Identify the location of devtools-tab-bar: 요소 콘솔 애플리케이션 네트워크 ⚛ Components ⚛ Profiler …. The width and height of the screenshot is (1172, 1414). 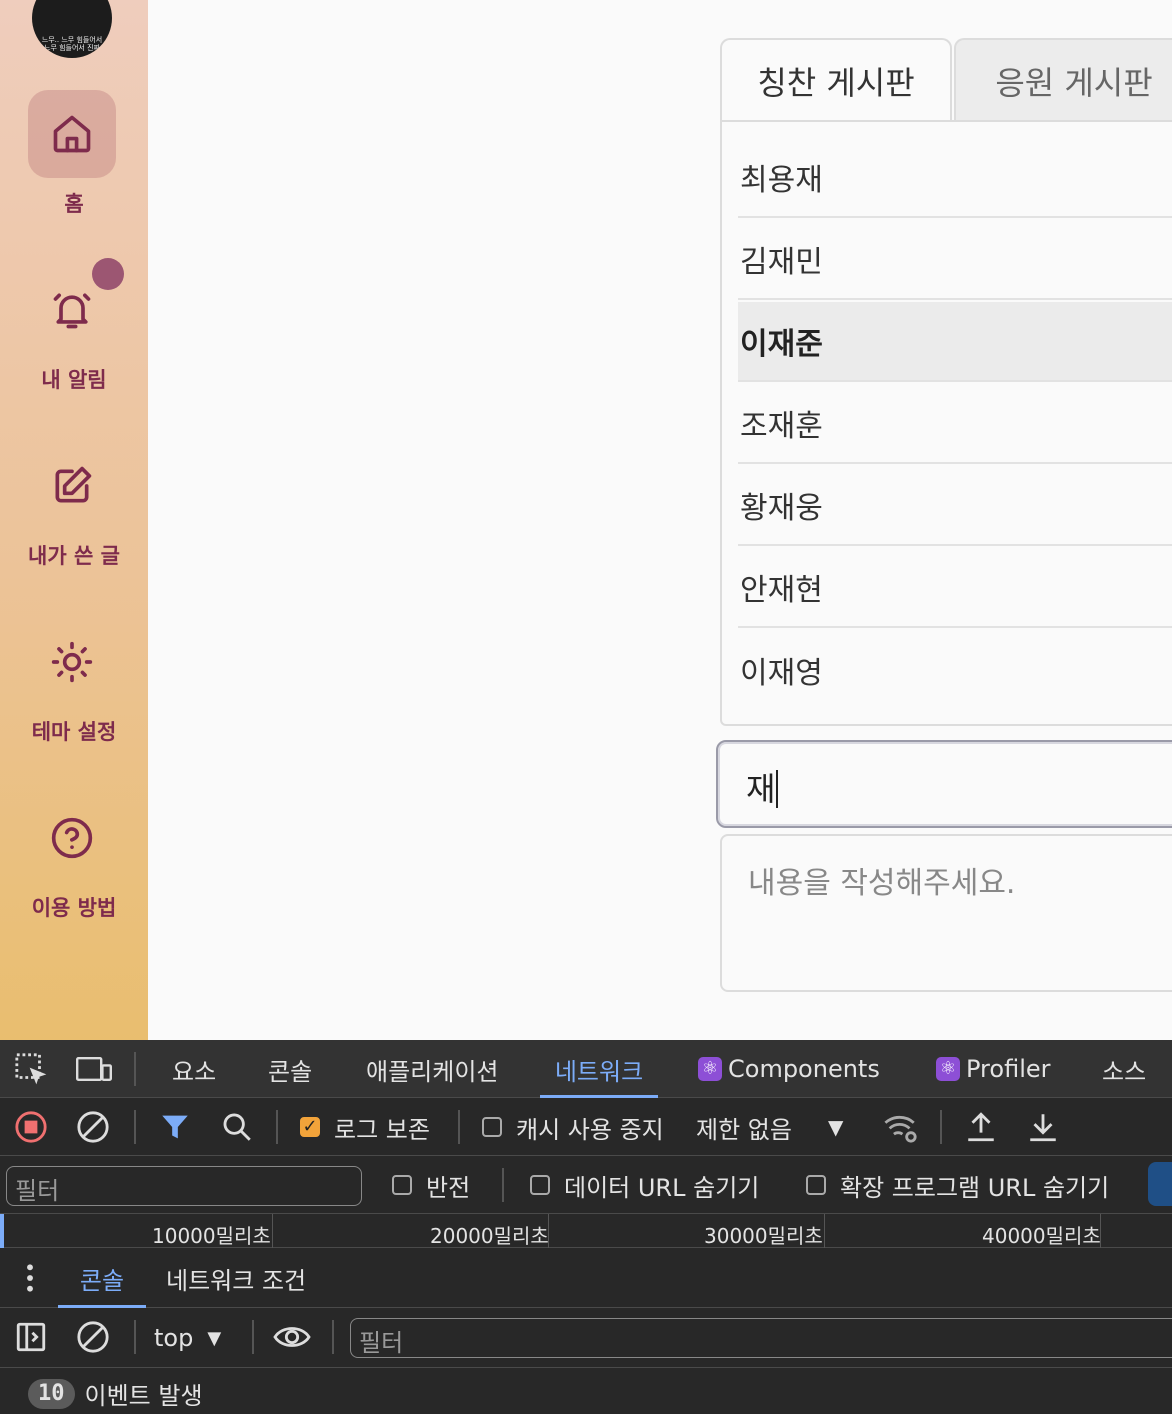
(586, 1069).